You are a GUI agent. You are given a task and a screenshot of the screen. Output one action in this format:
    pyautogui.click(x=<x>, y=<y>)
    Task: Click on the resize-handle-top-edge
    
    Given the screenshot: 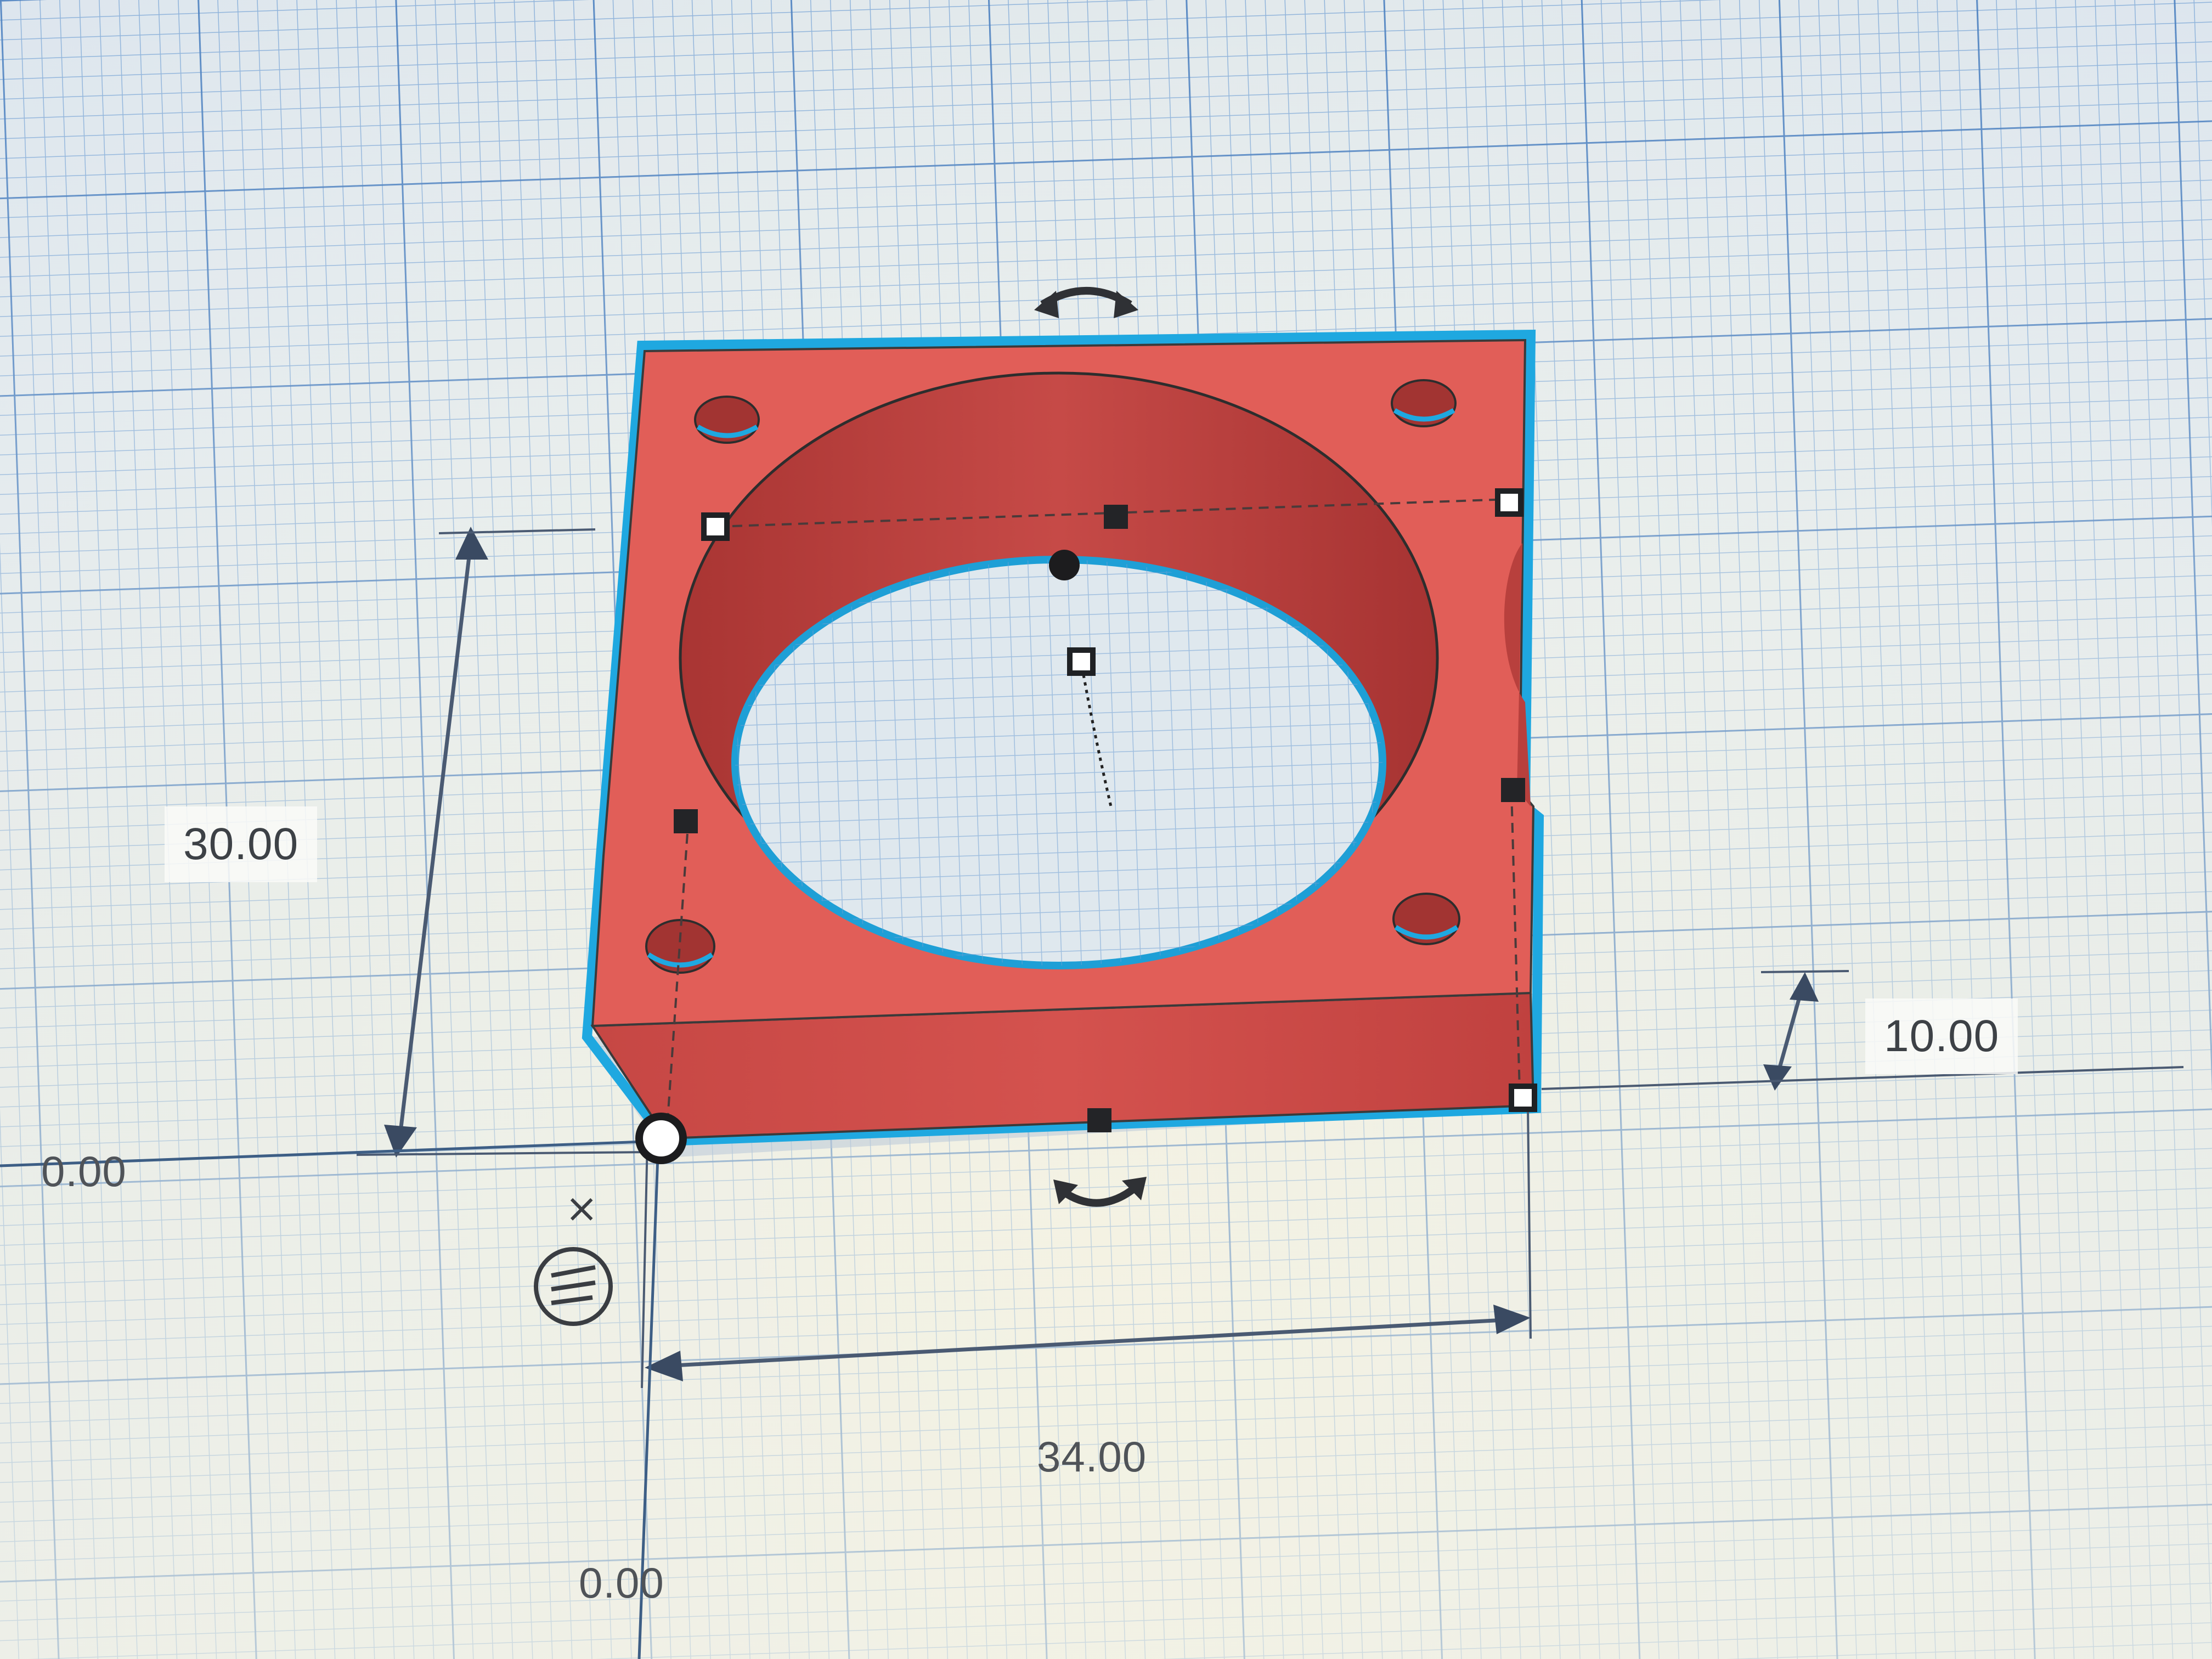 What is the action you would take?
    pyautogui.click(x=1116, y=517)
    